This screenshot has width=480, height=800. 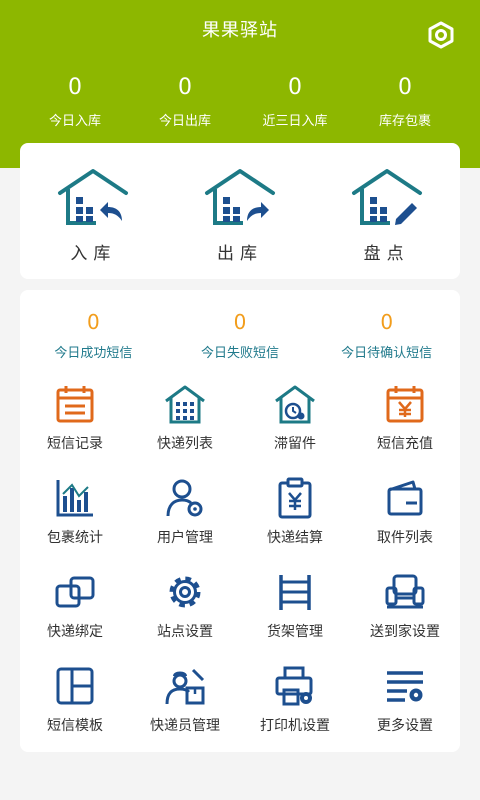 I want to click on grid-item-label: 取件列表, so click(x=405, y=538).